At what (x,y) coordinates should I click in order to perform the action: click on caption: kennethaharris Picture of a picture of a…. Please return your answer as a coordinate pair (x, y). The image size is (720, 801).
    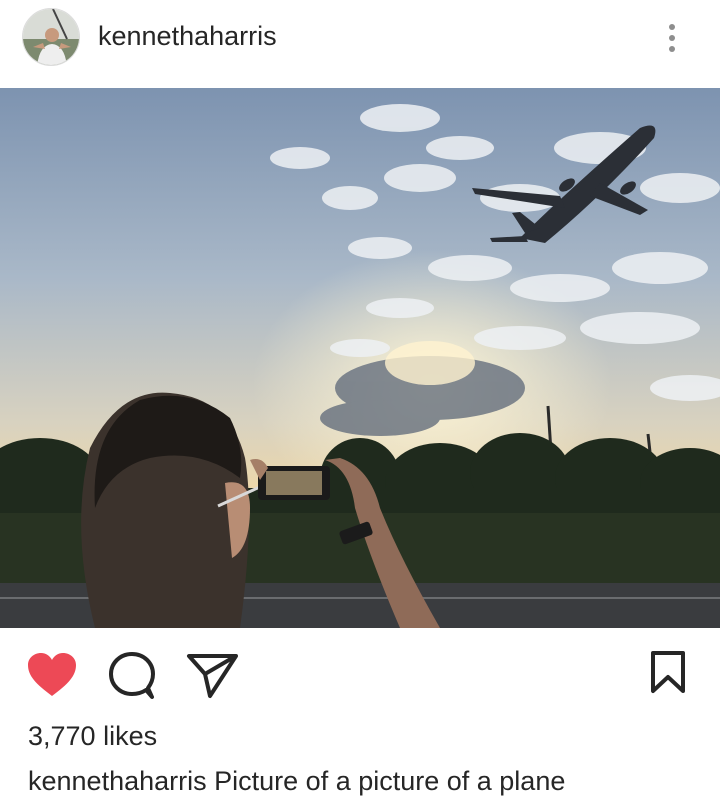
    Looking at the image, I should click on (296, 781).